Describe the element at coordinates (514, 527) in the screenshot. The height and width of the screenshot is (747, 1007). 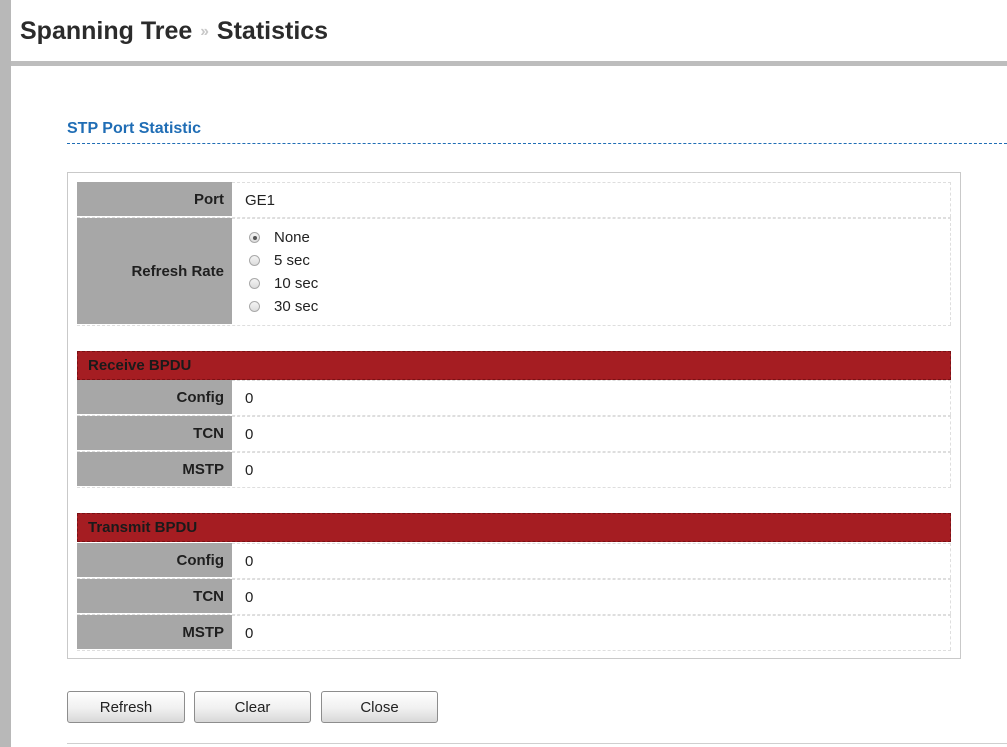
I see `transmit-bpdu-header: Transmit BPDU` at that location.